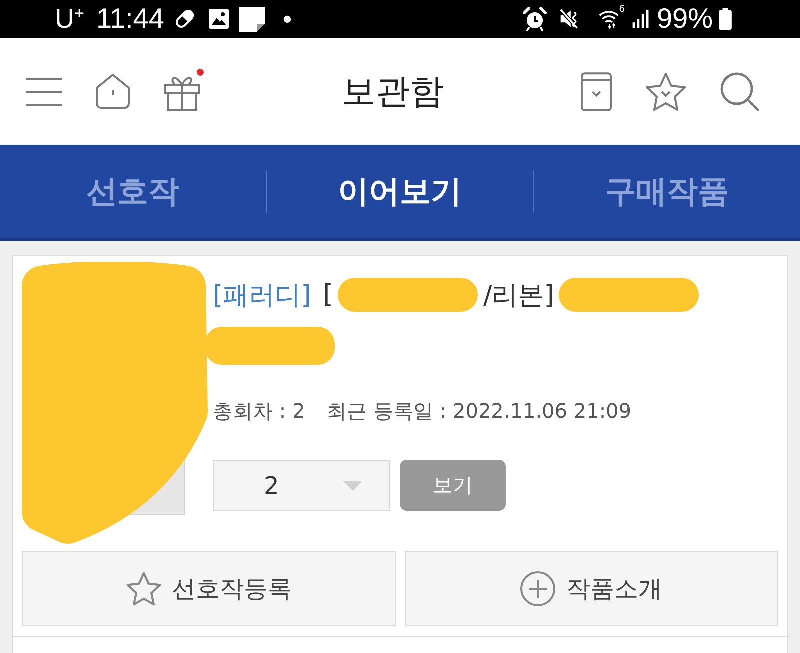 This screenshot has height=653, width=800. I want to click on title-text: [, so click(328, 295).